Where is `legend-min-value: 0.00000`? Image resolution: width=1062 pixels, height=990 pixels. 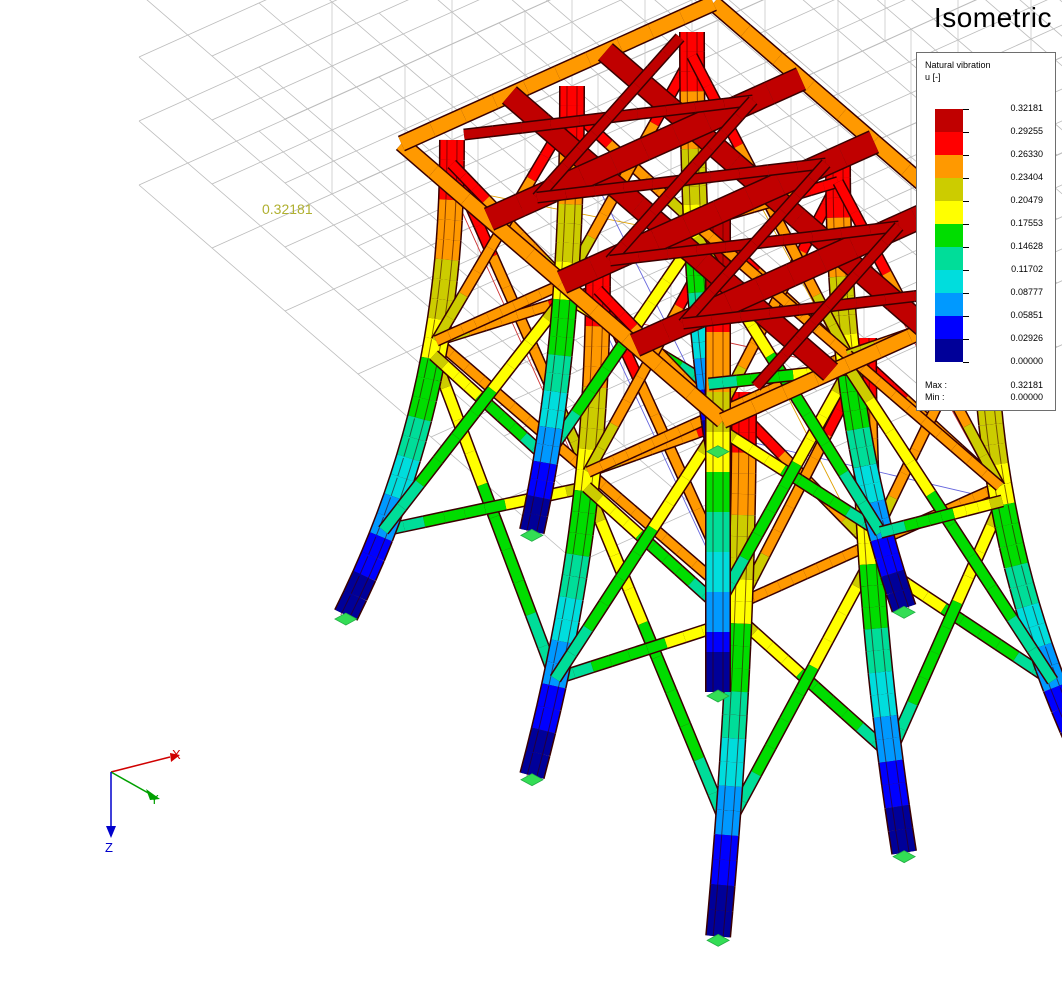 legend-min-value: 0.00000 is located at coordinates (1026, 397).